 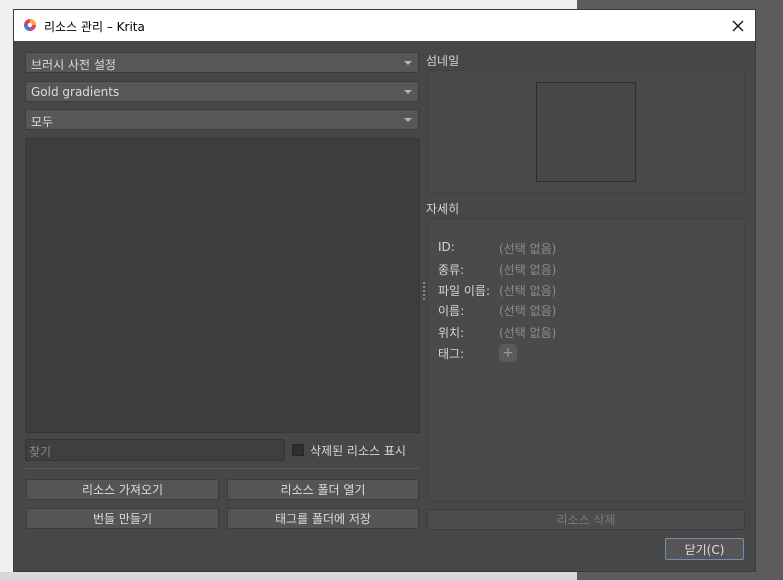 I want to click on plus-icon: +, so click(x=508, y=353).